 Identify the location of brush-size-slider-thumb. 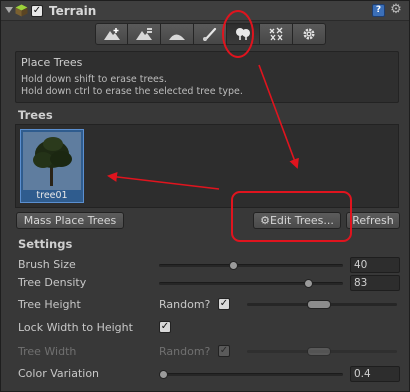
(233, 265).